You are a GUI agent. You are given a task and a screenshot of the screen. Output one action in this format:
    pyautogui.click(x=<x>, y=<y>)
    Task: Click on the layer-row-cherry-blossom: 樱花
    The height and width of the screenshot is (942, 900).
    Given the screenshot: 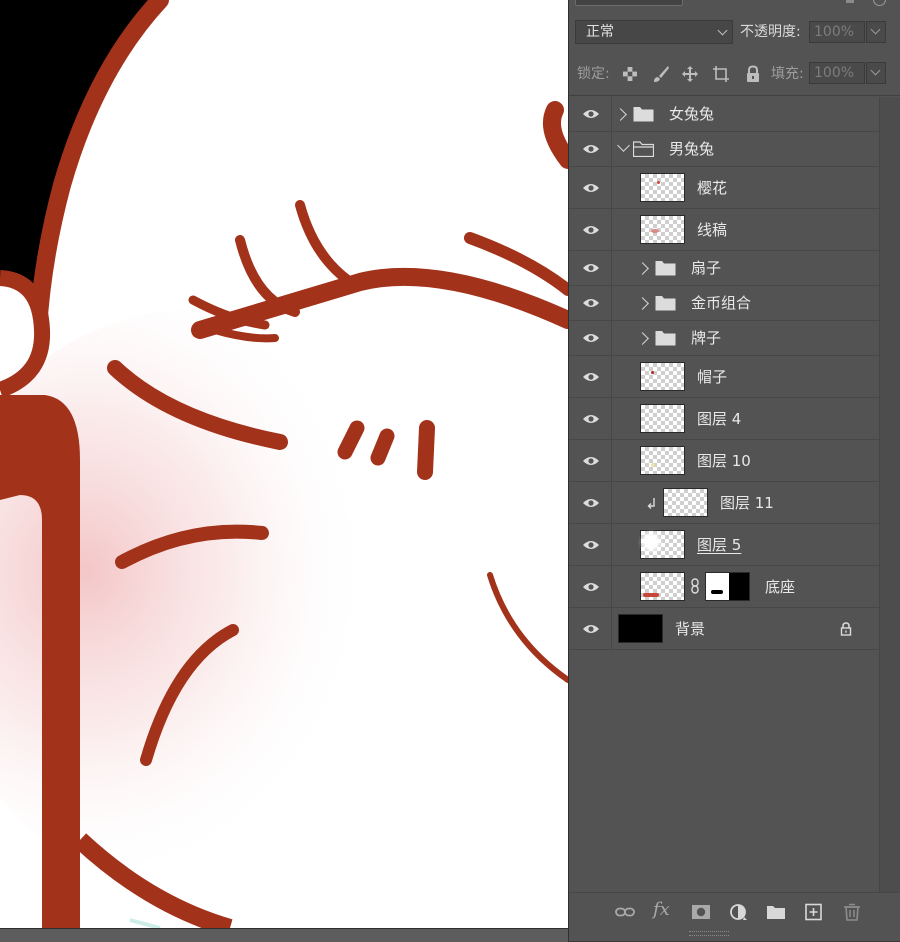 What is the action you would take?
    pyautogui.click(x=724, y=188)
    